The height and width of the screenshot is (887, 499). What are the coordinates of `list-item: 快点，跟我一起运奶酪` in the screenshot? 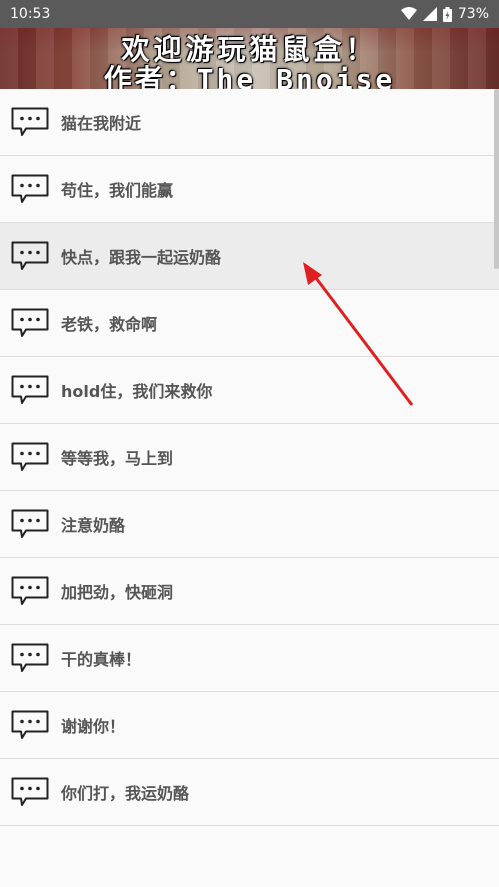 It's located at (249, 256).